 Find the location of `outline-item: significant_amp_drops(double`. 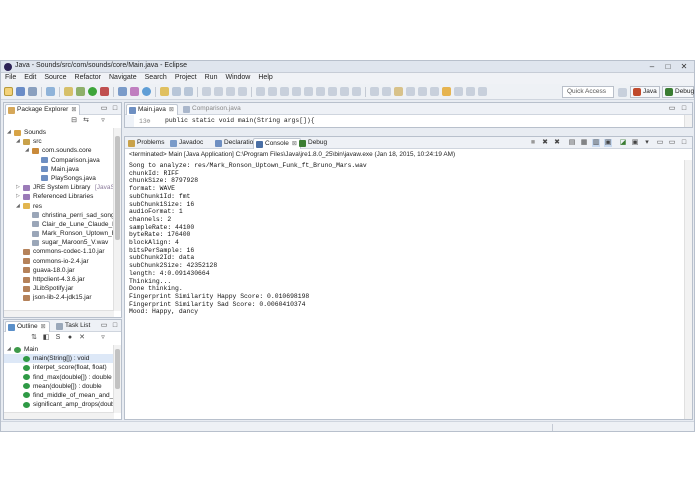

outline-item: significant_amp_drops(double is located at coordinates (58, 404).